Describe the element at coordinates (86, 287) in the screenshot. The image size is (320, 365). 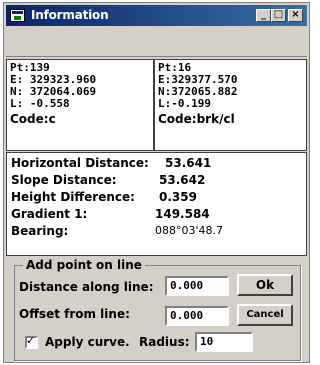
I see `distance-along-line-label: Distance along line:` at that location.